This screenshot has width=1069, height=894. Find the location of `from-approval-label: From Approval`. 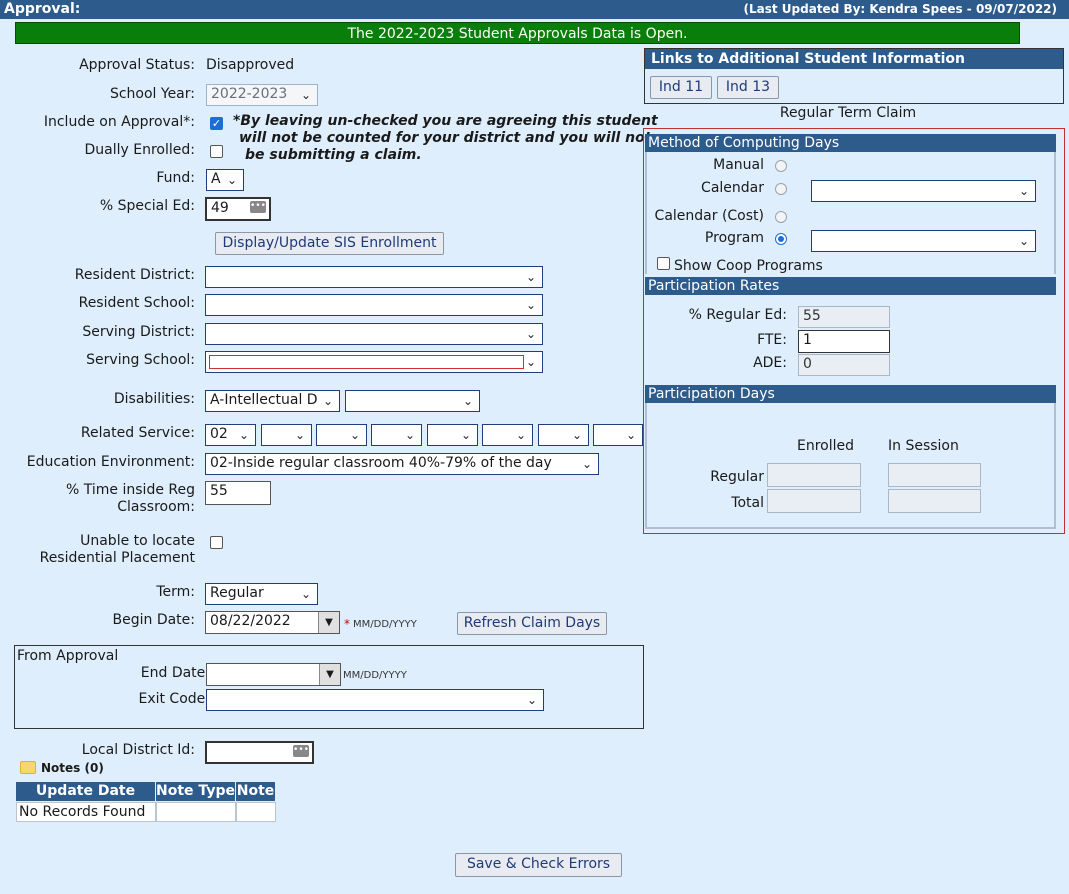

from-approval-label: From Approval is located at coordinates (68, 656).